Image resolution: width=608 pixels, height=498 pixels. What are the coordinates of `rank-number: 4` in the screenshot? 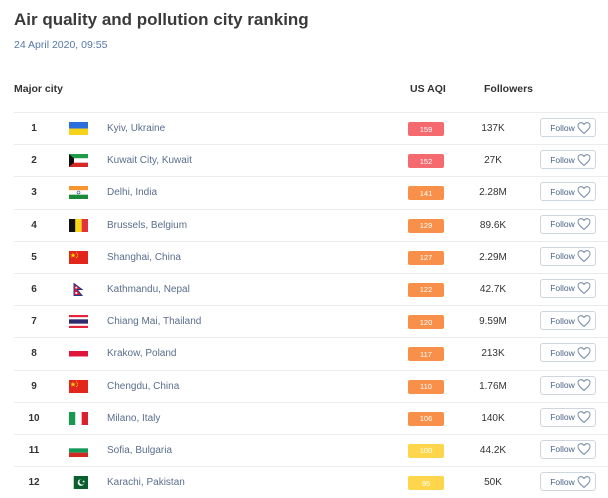 It's located at (34, 225).